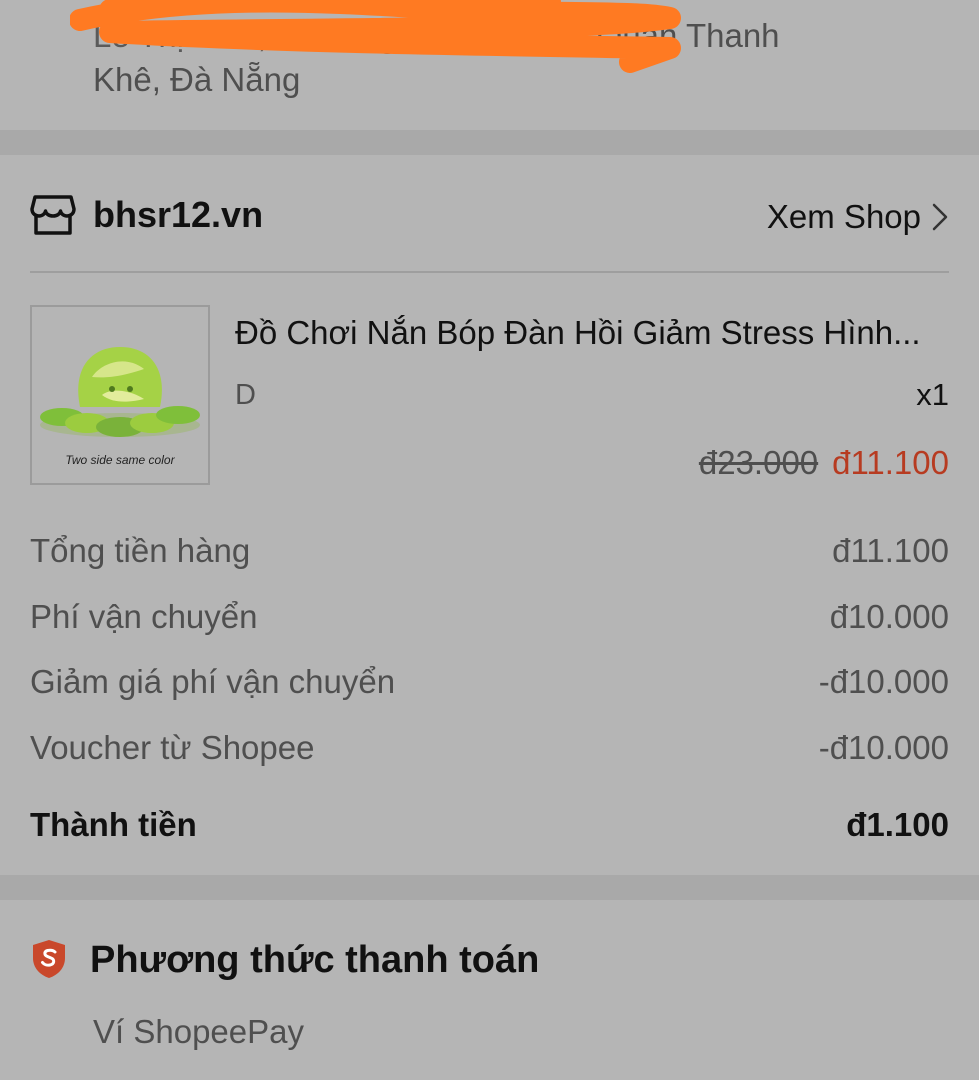 The width and height of the screenshot is (979, 1080). Describe the element at coordinates (489, 748) in the screenshot. I see `summary-row-voucher: Voucher từ Shopee -đ10.000` at that location.